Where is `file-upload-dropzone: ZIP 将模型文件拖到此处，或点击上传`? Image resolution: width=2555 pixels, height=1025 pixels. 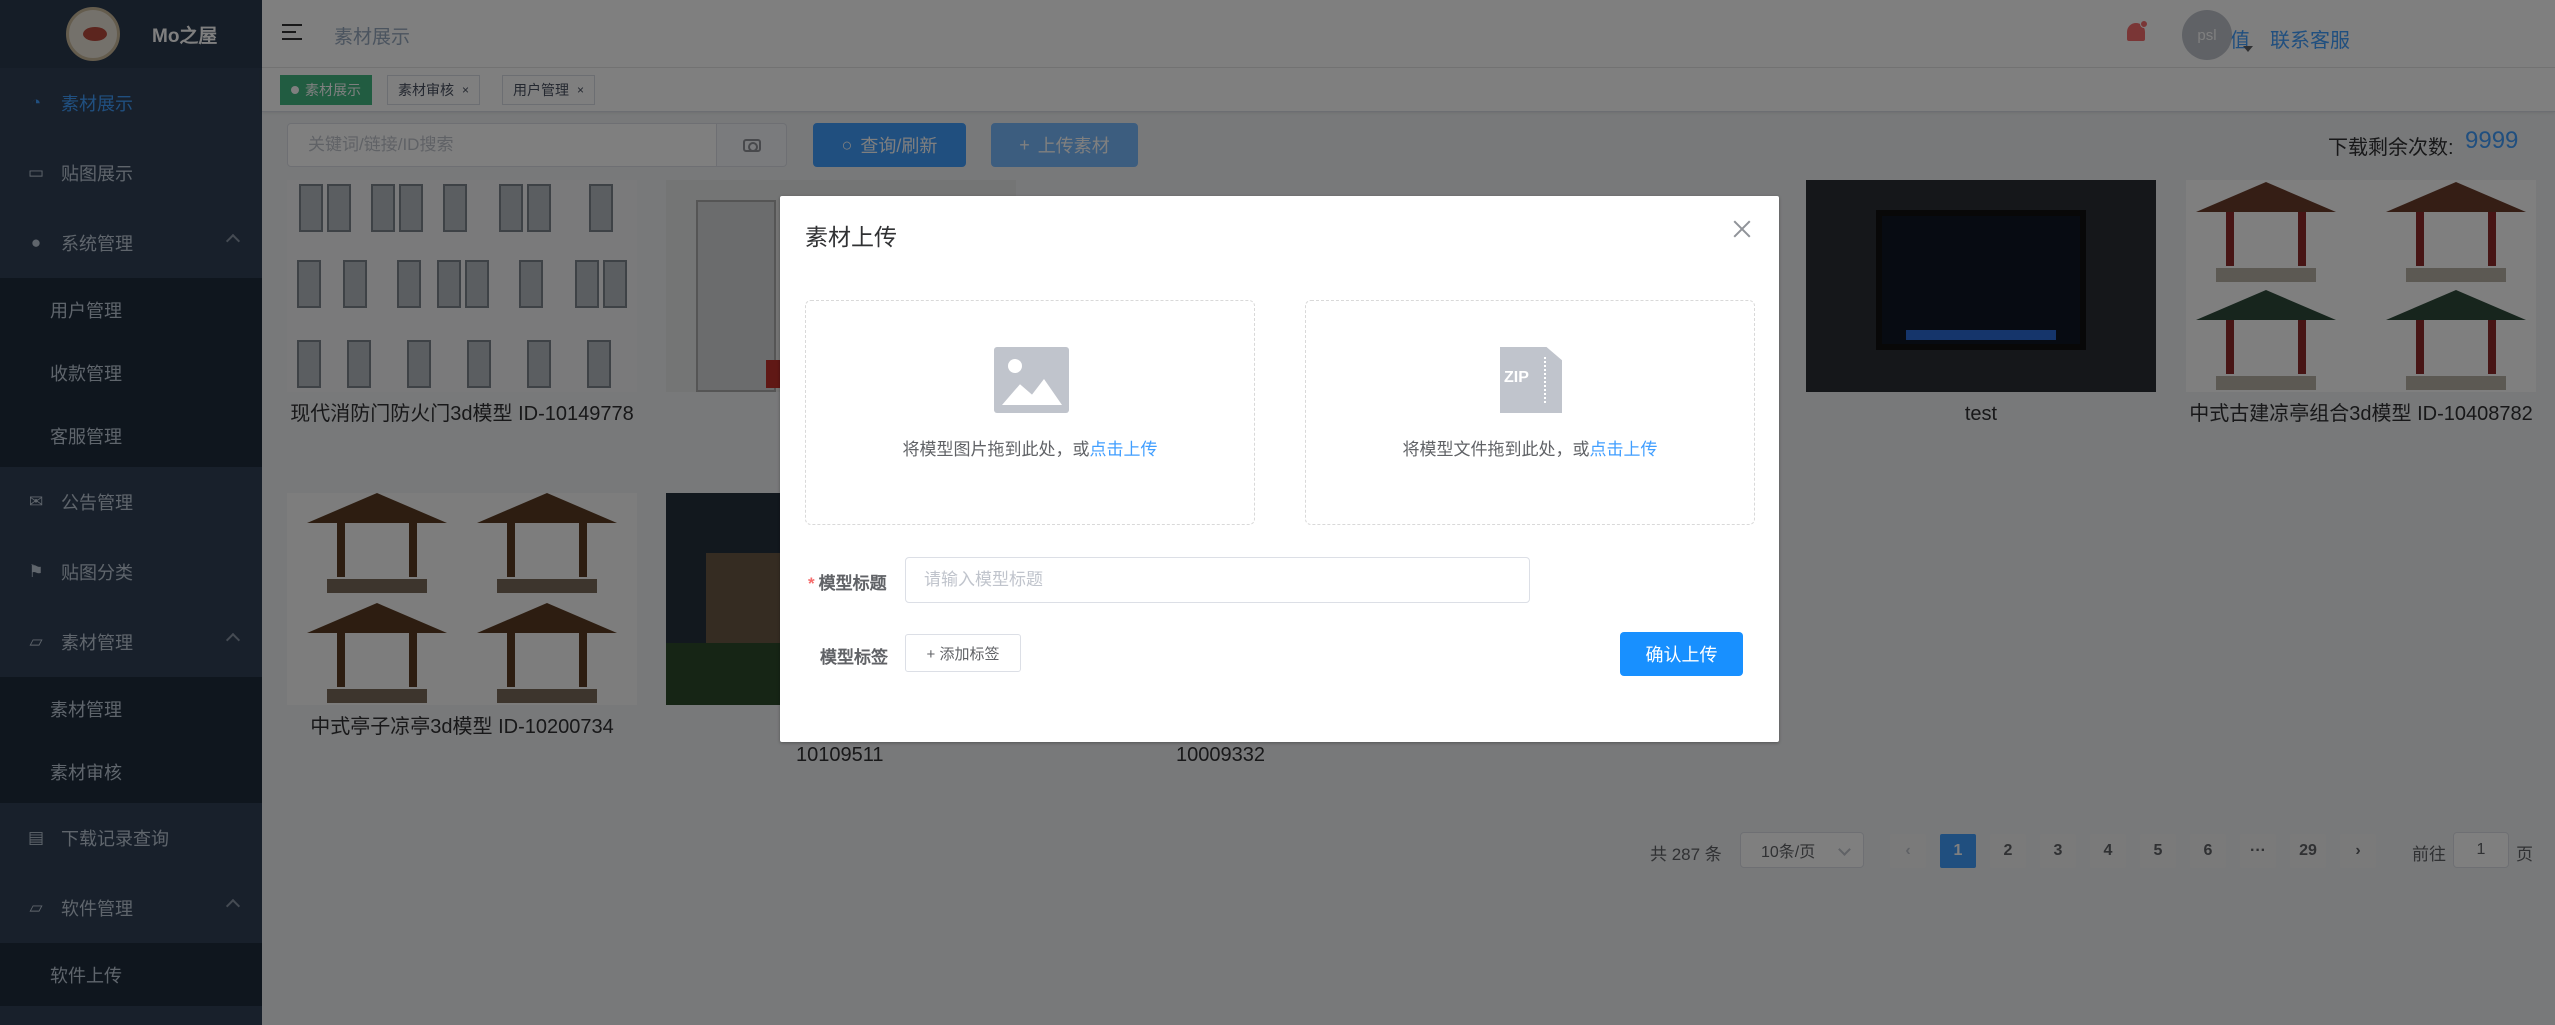 file-upload-dropzone: ZIP 将模型文件拖到此处，或点击上传 is located at coordinates (1530, 412).